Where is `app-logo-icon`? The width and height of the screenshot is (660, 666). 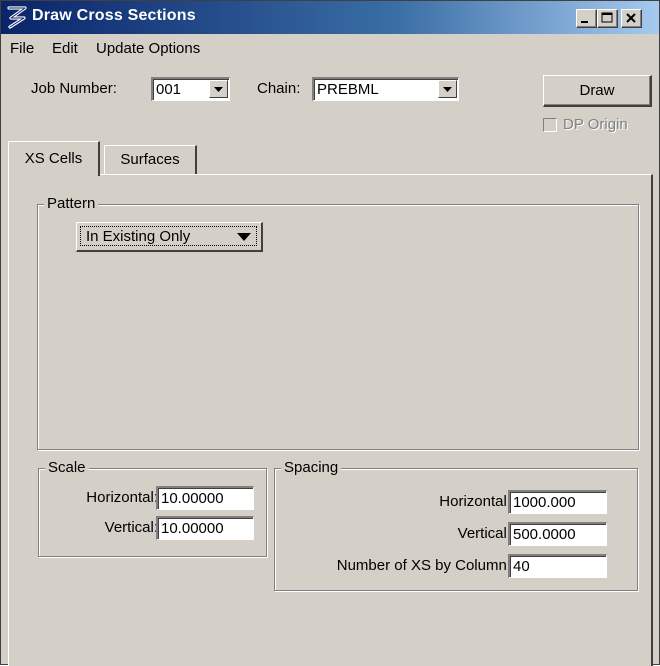 app-logo-icon is located at coordinates (17, 17).